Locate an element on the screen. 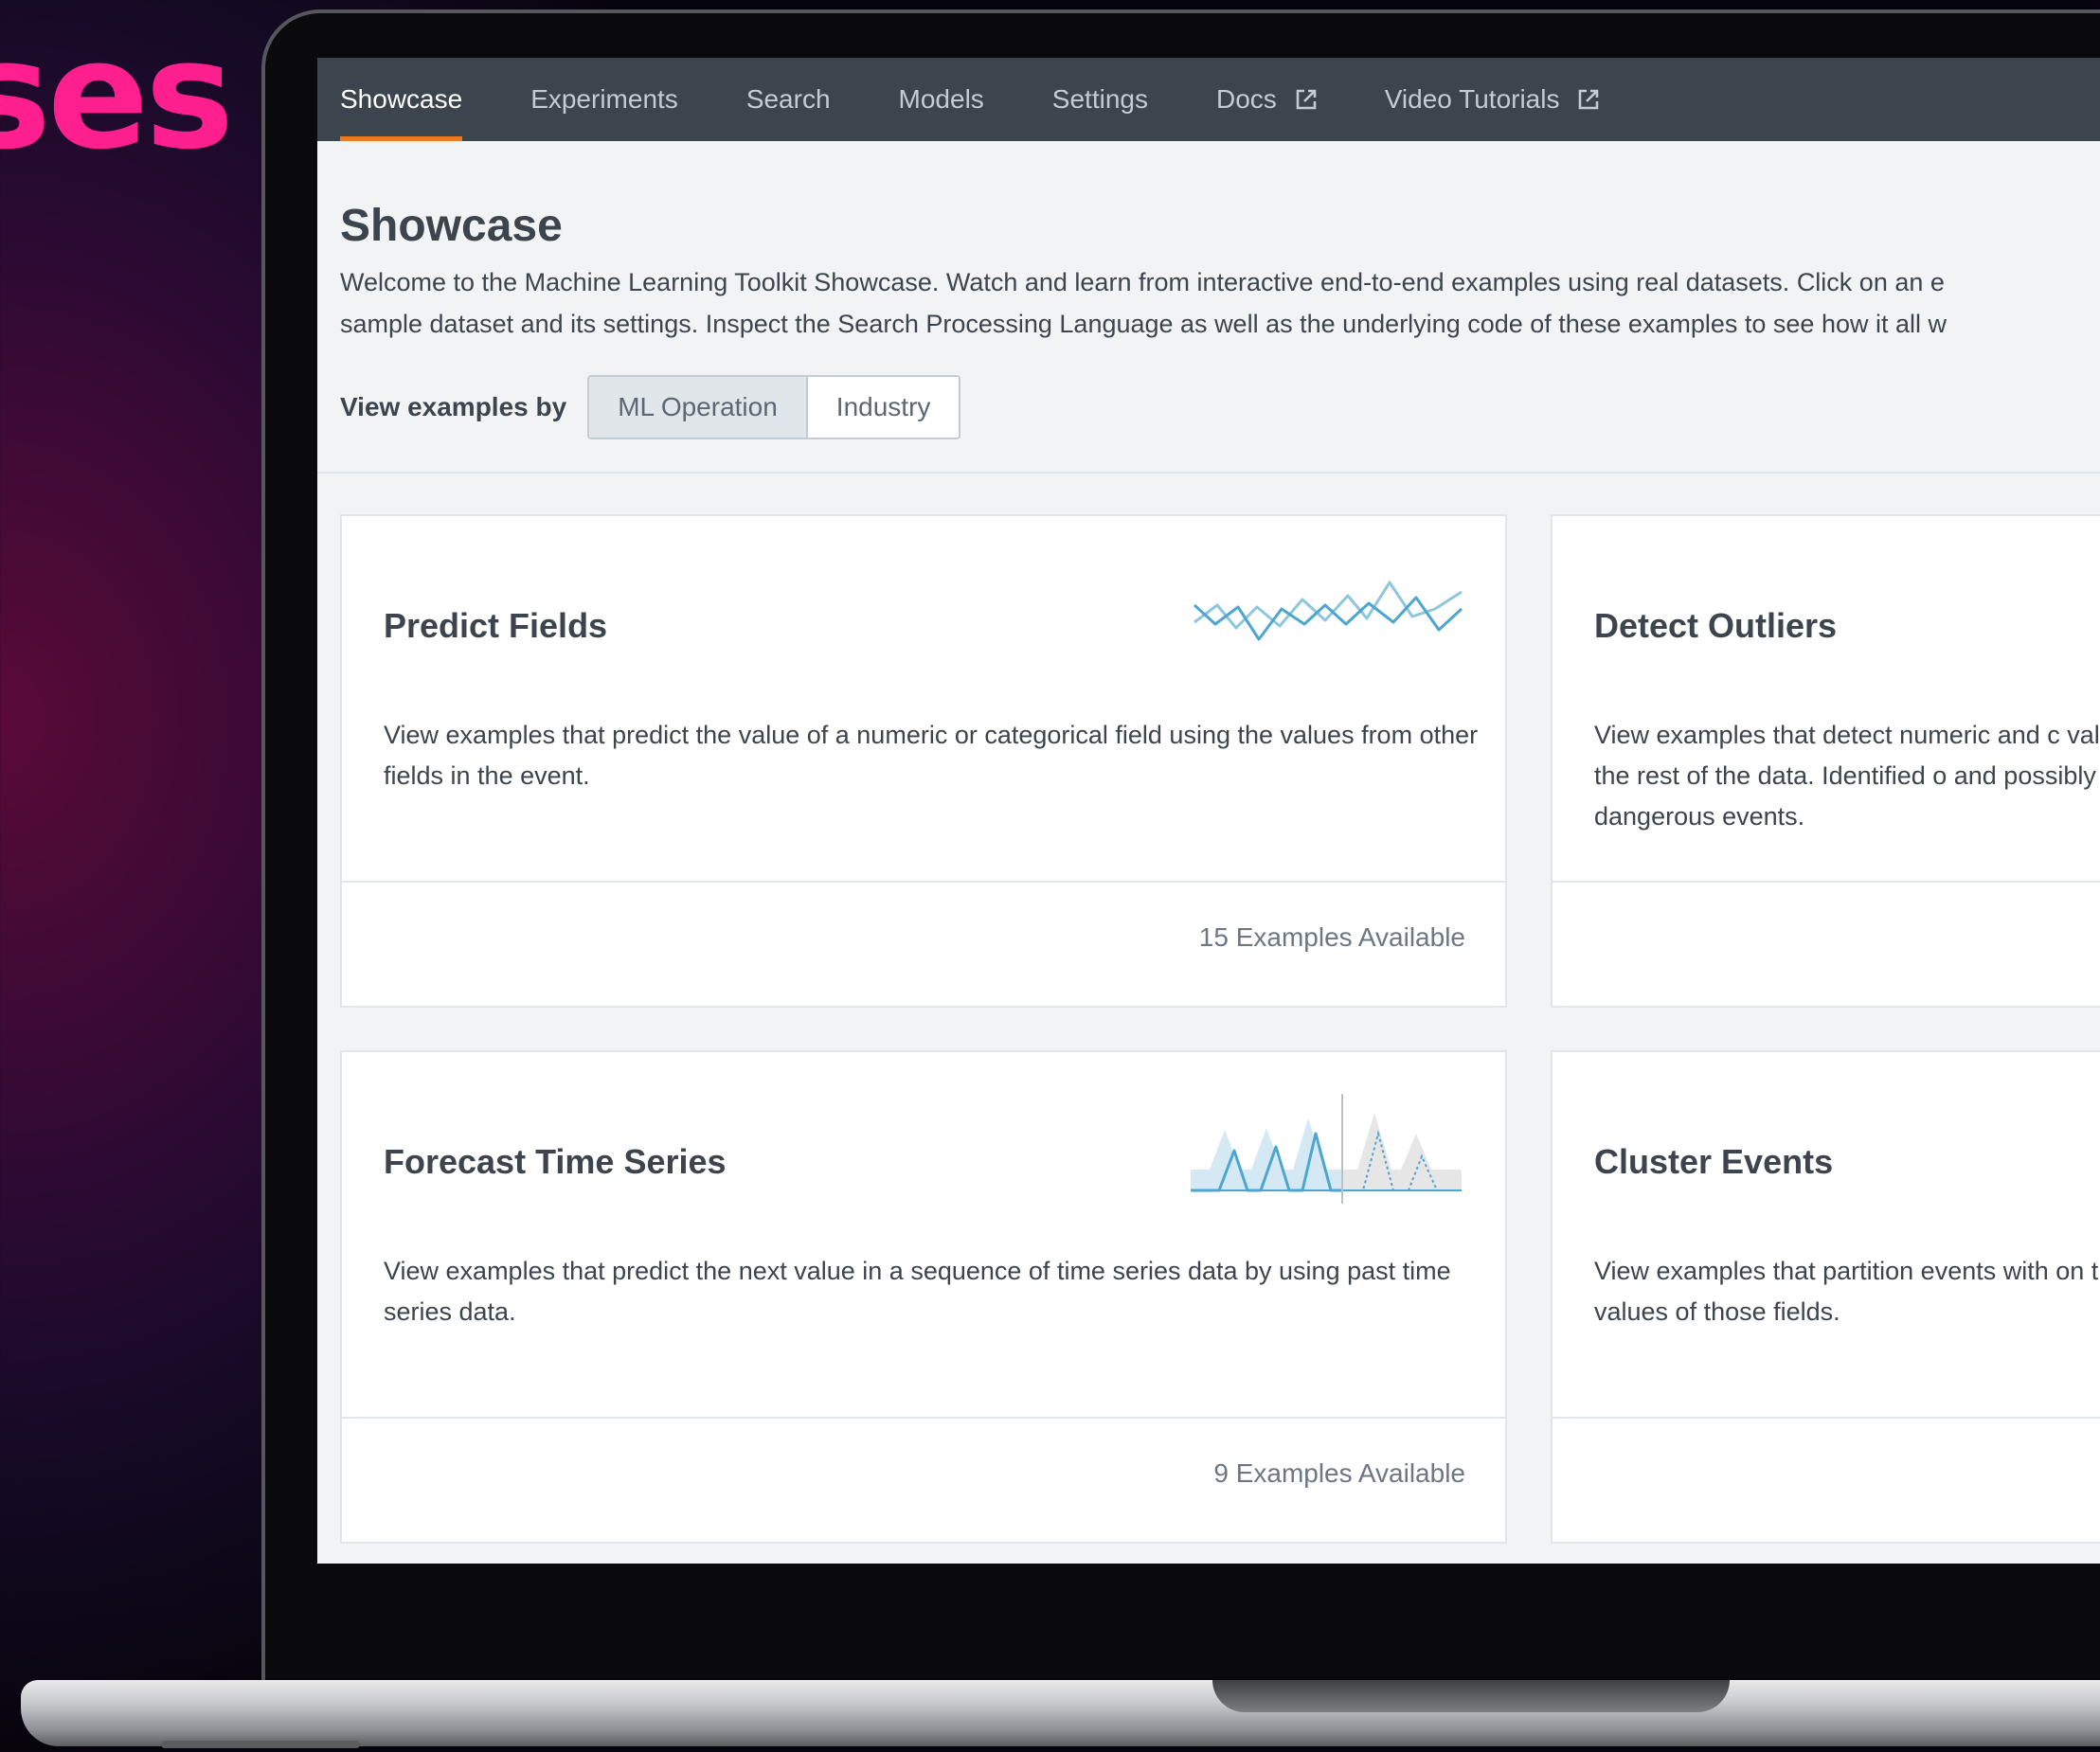 This screenshot has height=1752, width=2100. view-by-toggle: ML Operation Industry is located at coordinates (774, 407).